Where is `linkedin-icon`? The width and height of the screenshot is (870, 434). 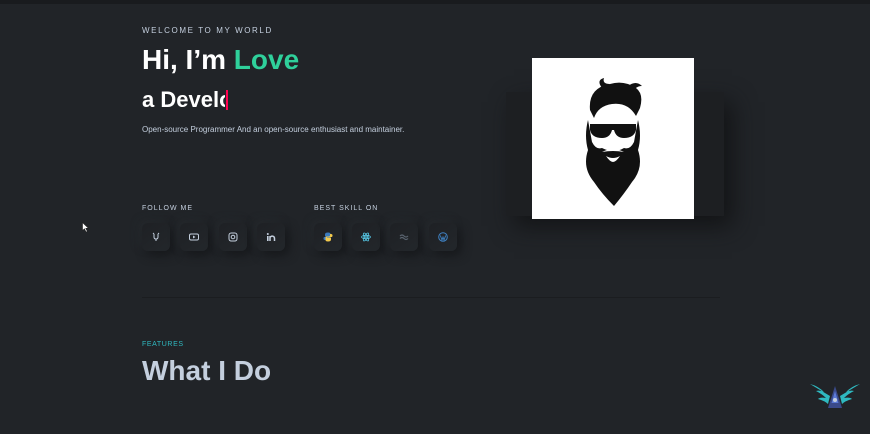 linkedin-icon is located at coordinates (271, 237).